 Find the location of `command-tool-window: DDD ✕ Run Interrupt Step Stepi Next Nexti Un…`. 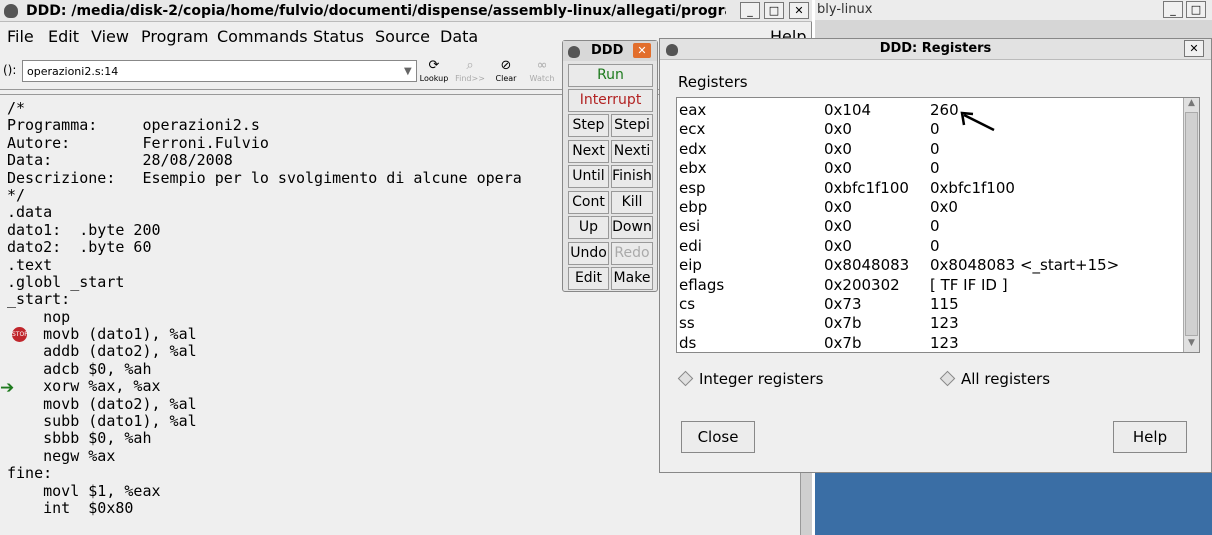

command-tool-window: DDD ✕ Run Interrupt Step Stepi Next Nexti Un… is located at coordinates (610, 166).